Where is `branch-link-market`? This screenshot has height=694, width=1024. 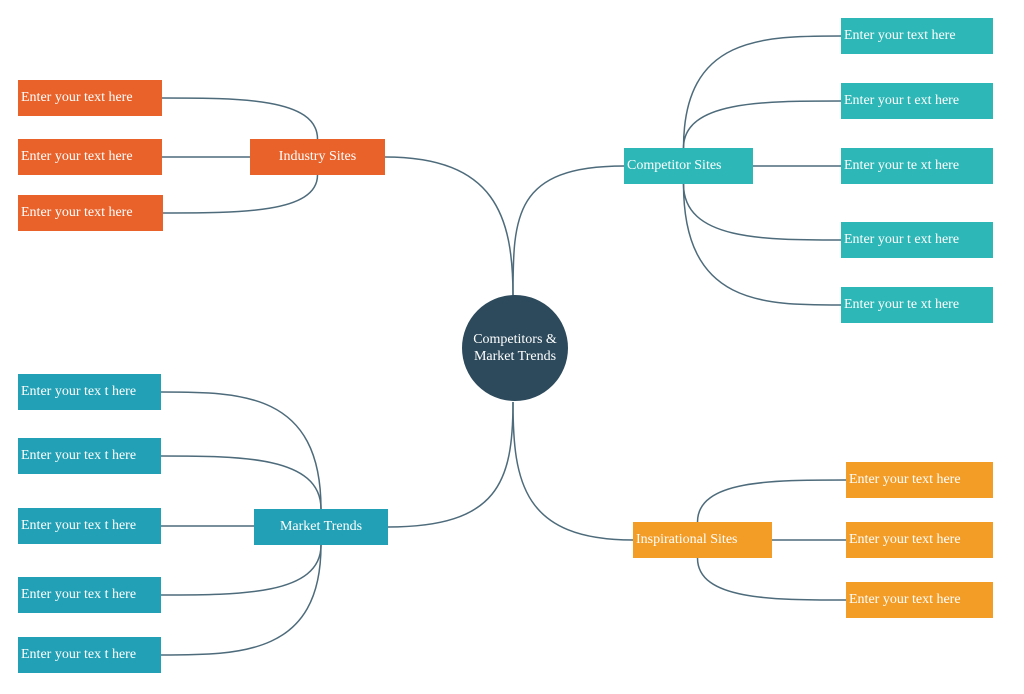
branch-link-market is located at coordinates (450, 464).